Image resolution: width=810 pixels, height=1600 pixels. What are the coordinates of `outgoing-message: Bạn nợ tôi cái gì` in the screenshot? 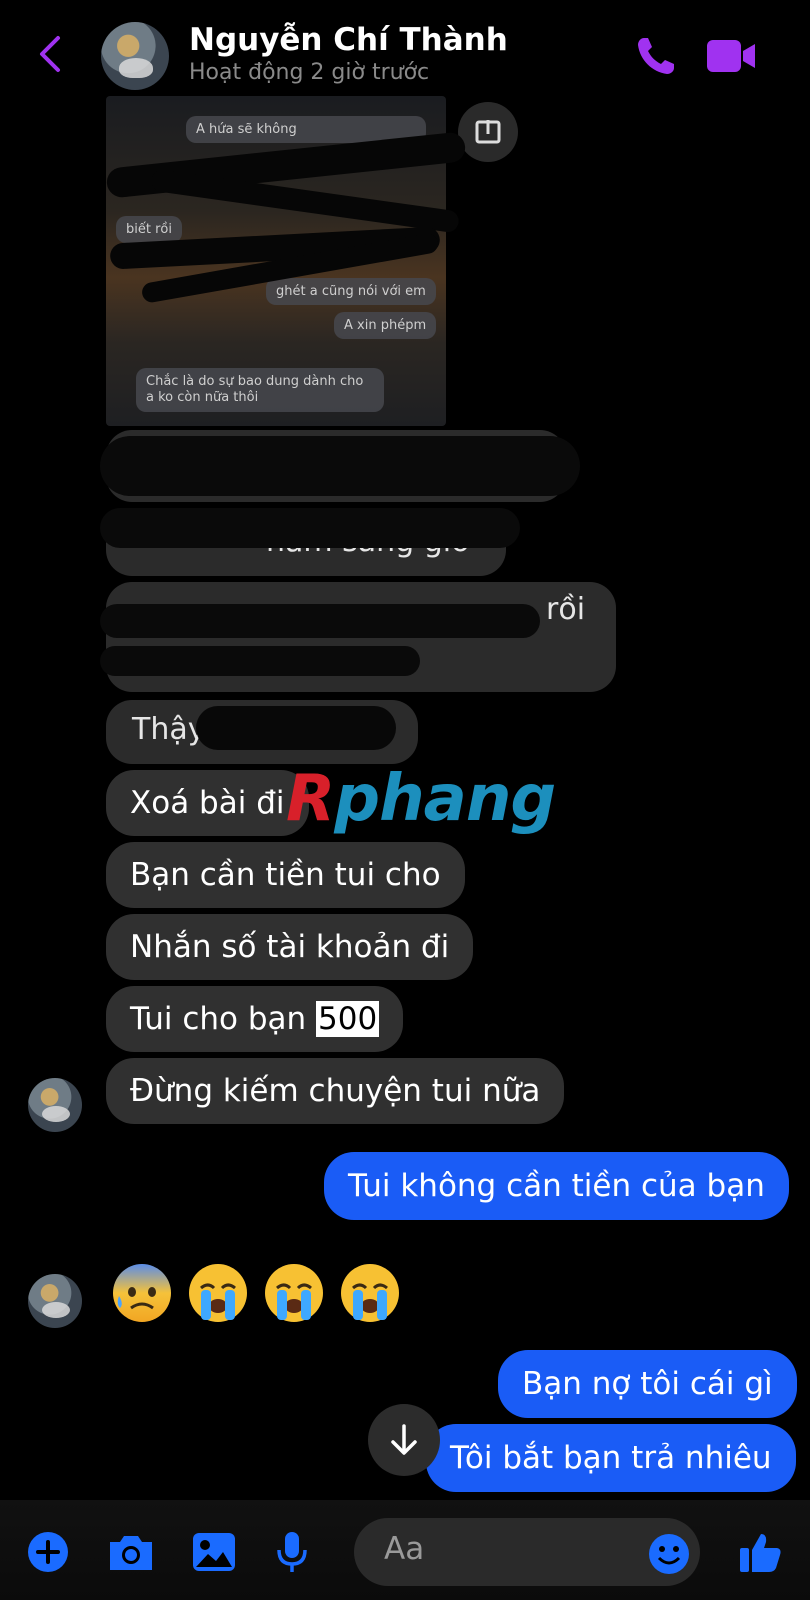 It's located at (647, 1384).